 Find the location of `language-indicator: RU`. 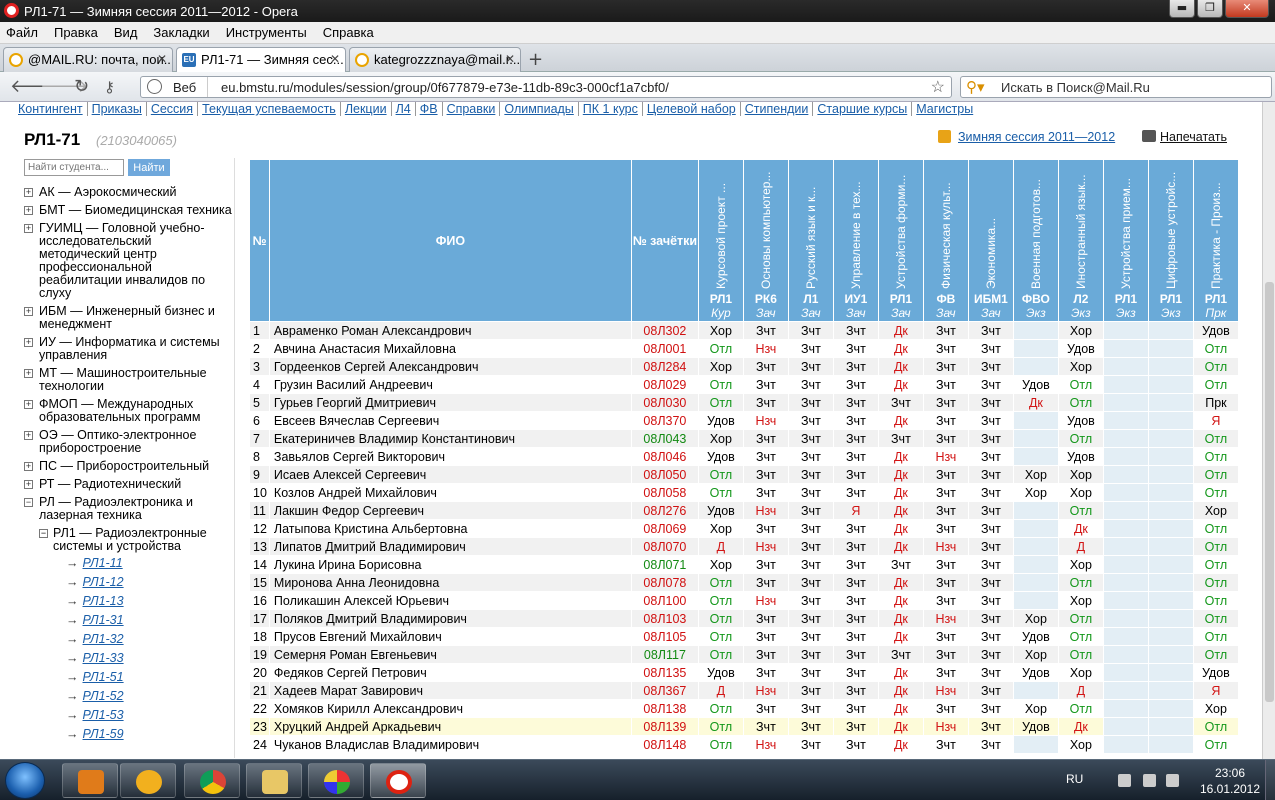

language-indicator: RU is located at coordinates (1074, 779).